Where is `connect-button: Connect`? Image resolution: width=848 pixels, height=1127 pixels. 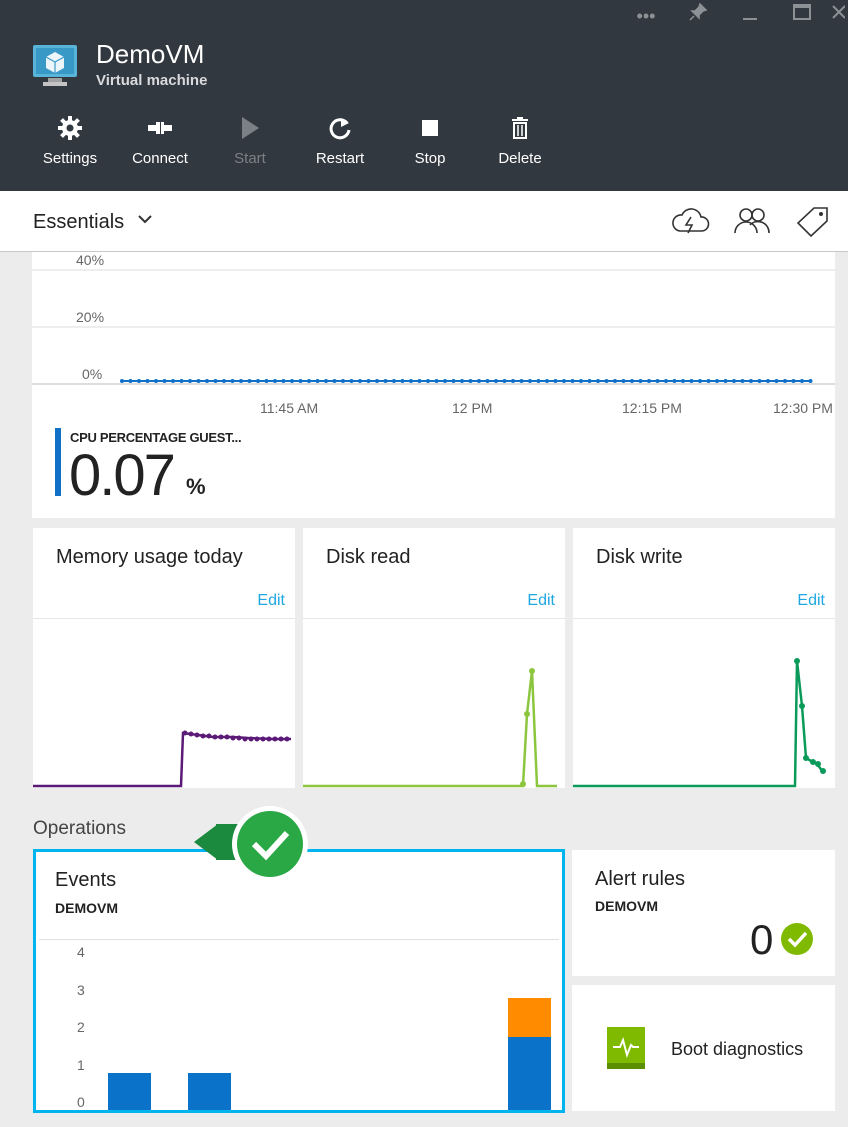 connect-button: Connect is located at coordinates (160, 140).